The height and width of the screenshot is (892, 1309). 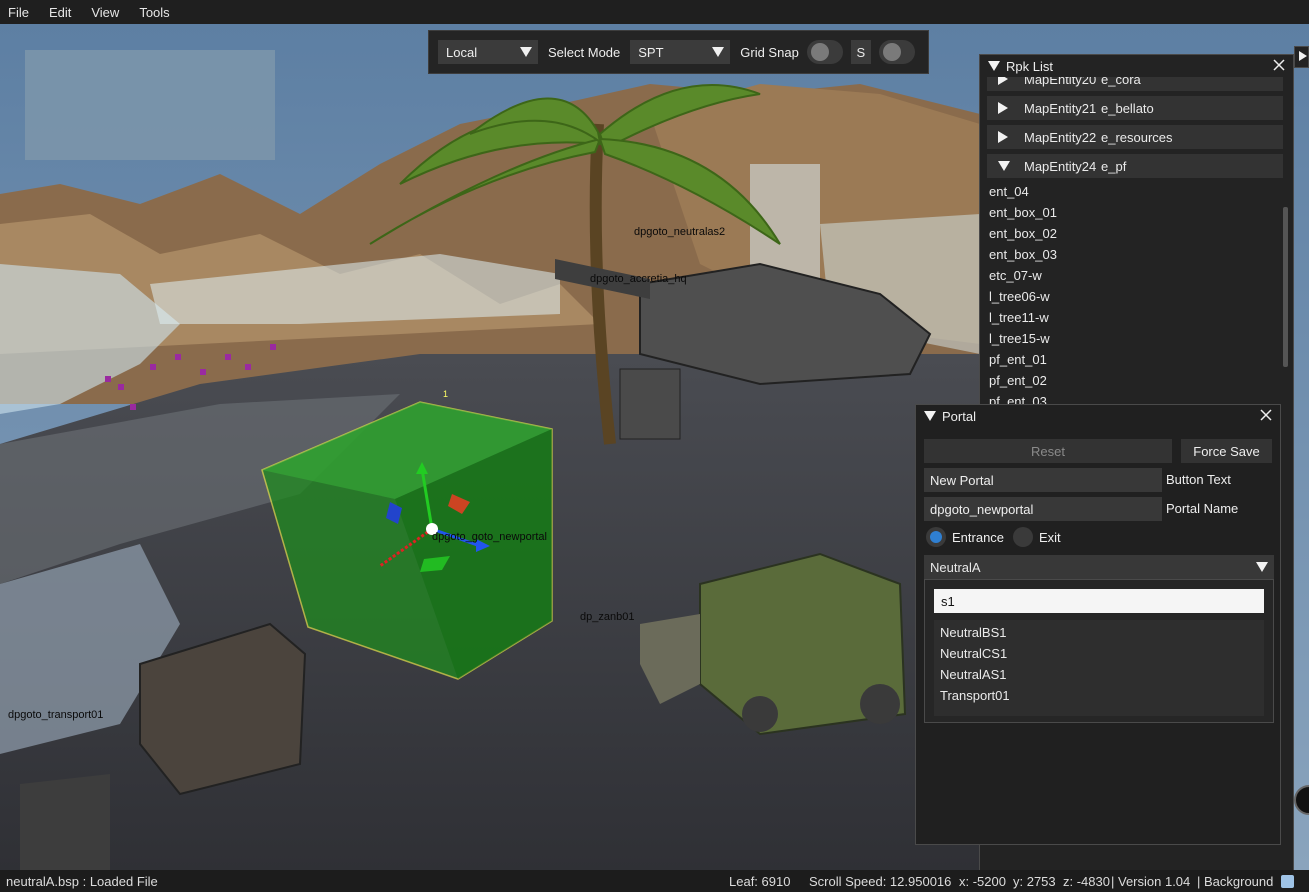 What do you see at coordinates (55, 715) in the screenshot?
I see `scene-label-transport01: dpgoto_transport01` at bounding box center [55, 715].